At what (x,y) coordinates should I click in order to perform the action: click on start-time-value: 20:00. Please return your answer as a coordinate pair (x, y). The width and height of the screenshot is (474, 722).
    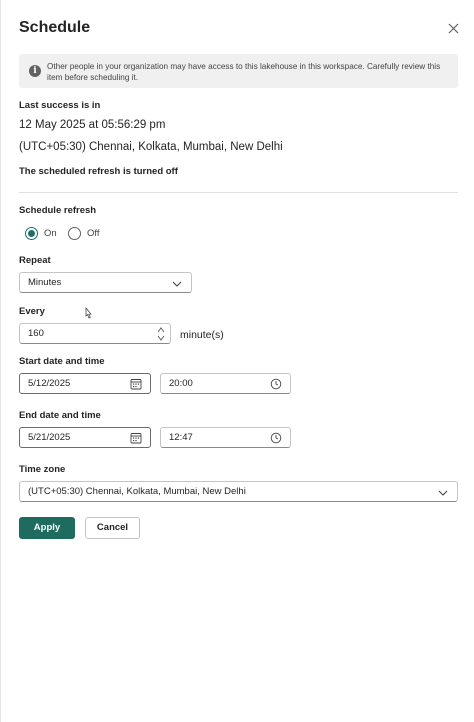
    Looking at the image, I should click on (181, 383).